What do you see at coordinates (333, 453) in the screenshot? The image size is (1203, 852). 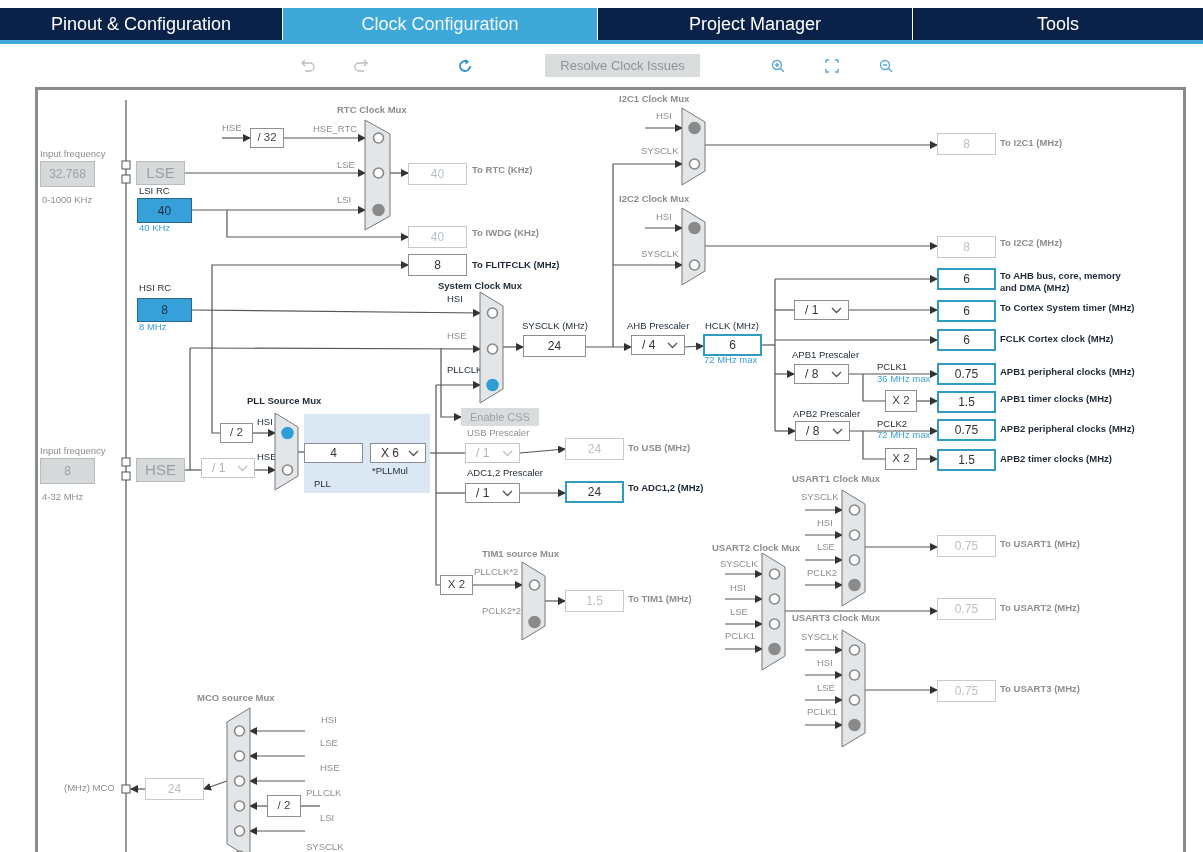 I see `frequency-field: 4` at bounding box center [333, 453].